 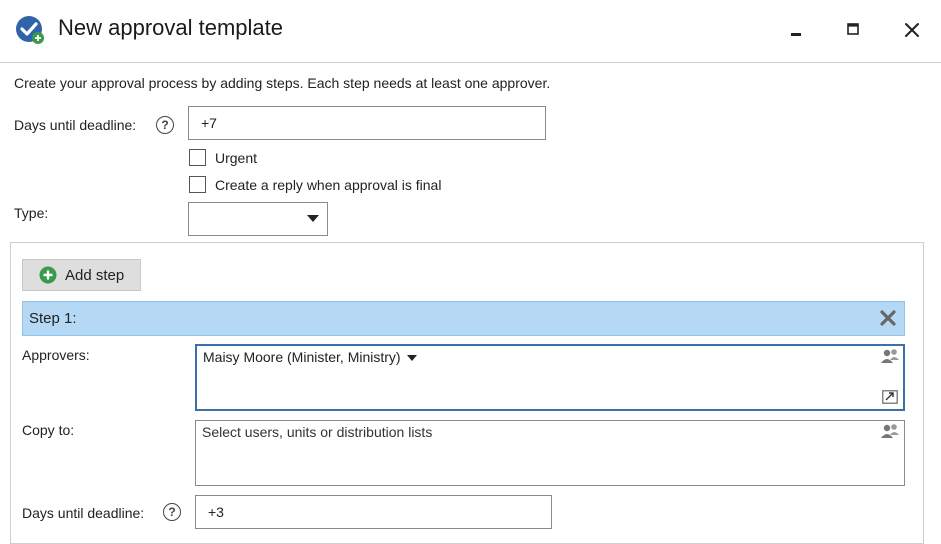 What do you see at coordinates (796, 30) in the screenshot?
I see `minimize-icon` at bounding box center [796, 30].